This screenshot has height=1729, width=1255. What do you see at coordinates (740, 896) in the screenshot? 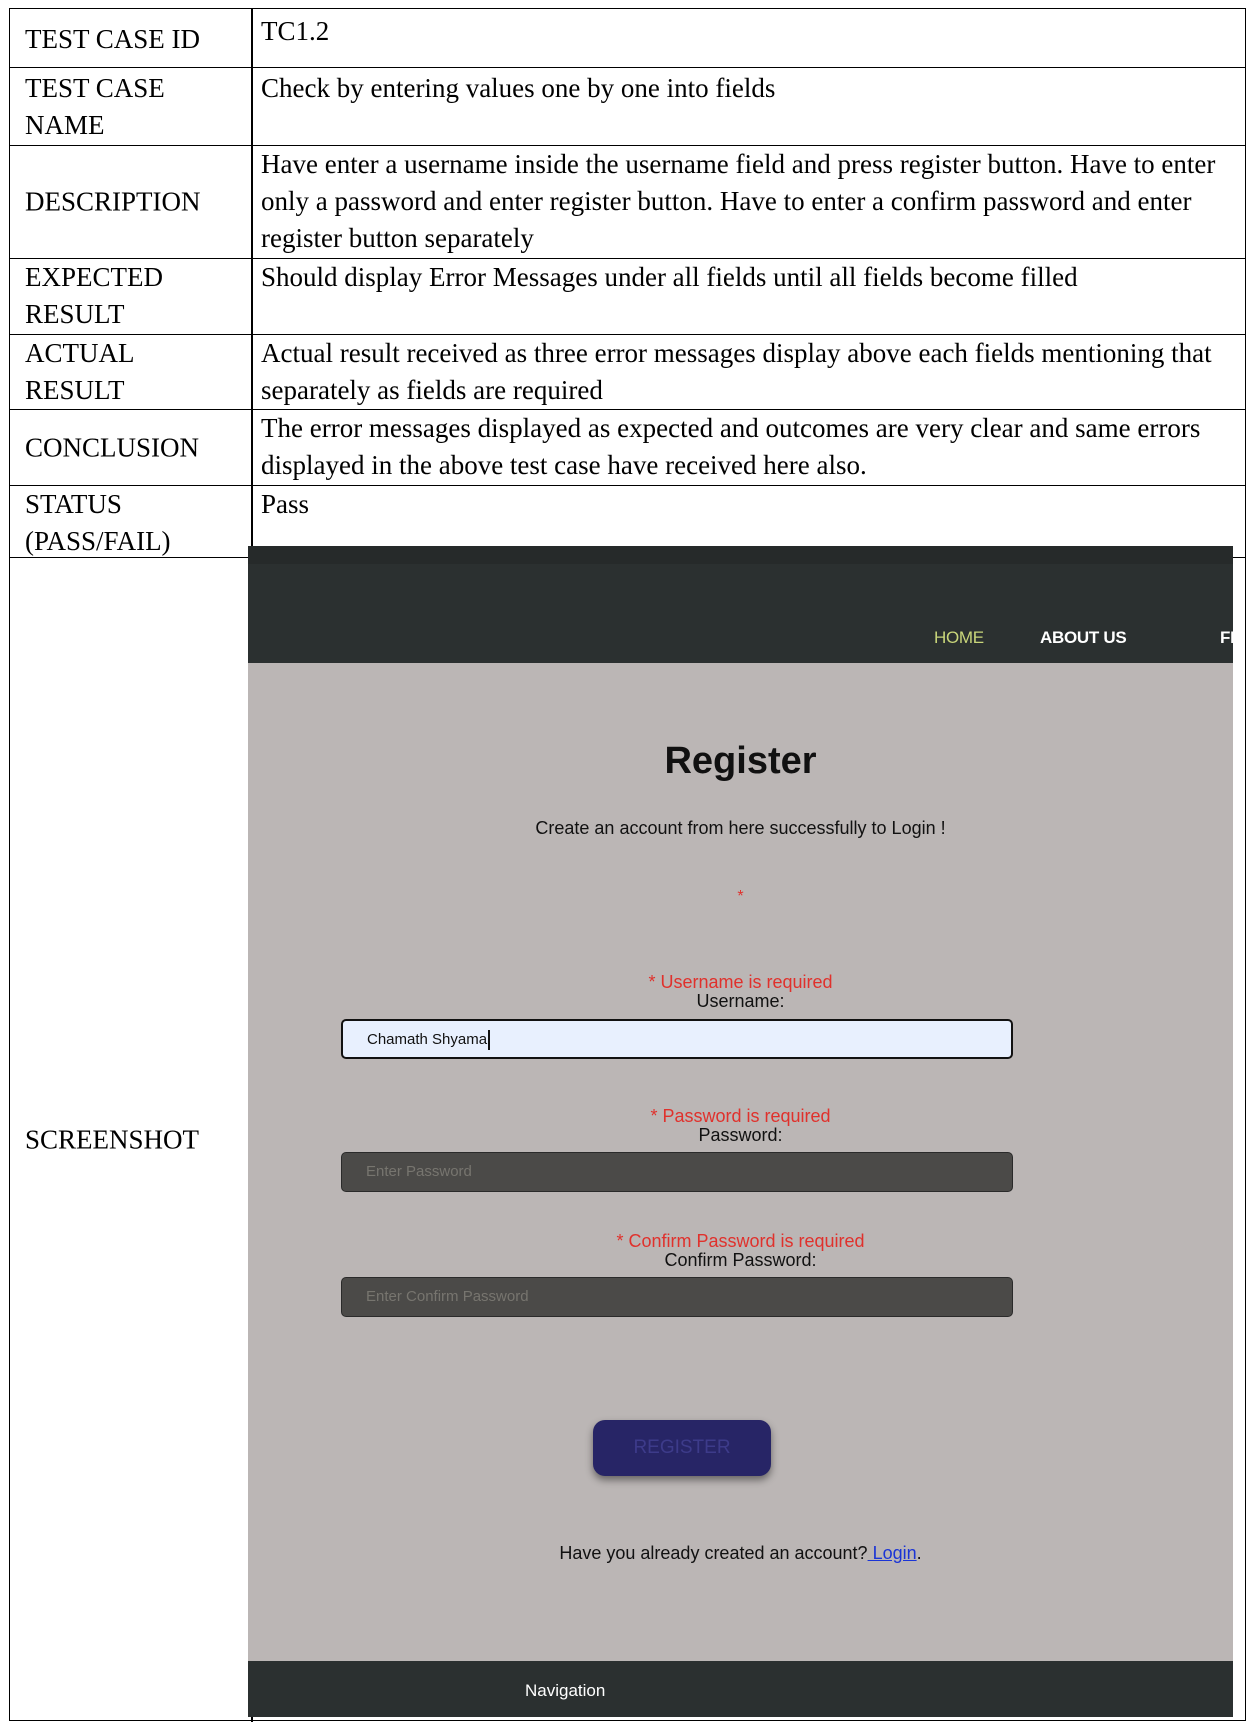
I see `general-error-star: *` at bounding box center [740, 896].